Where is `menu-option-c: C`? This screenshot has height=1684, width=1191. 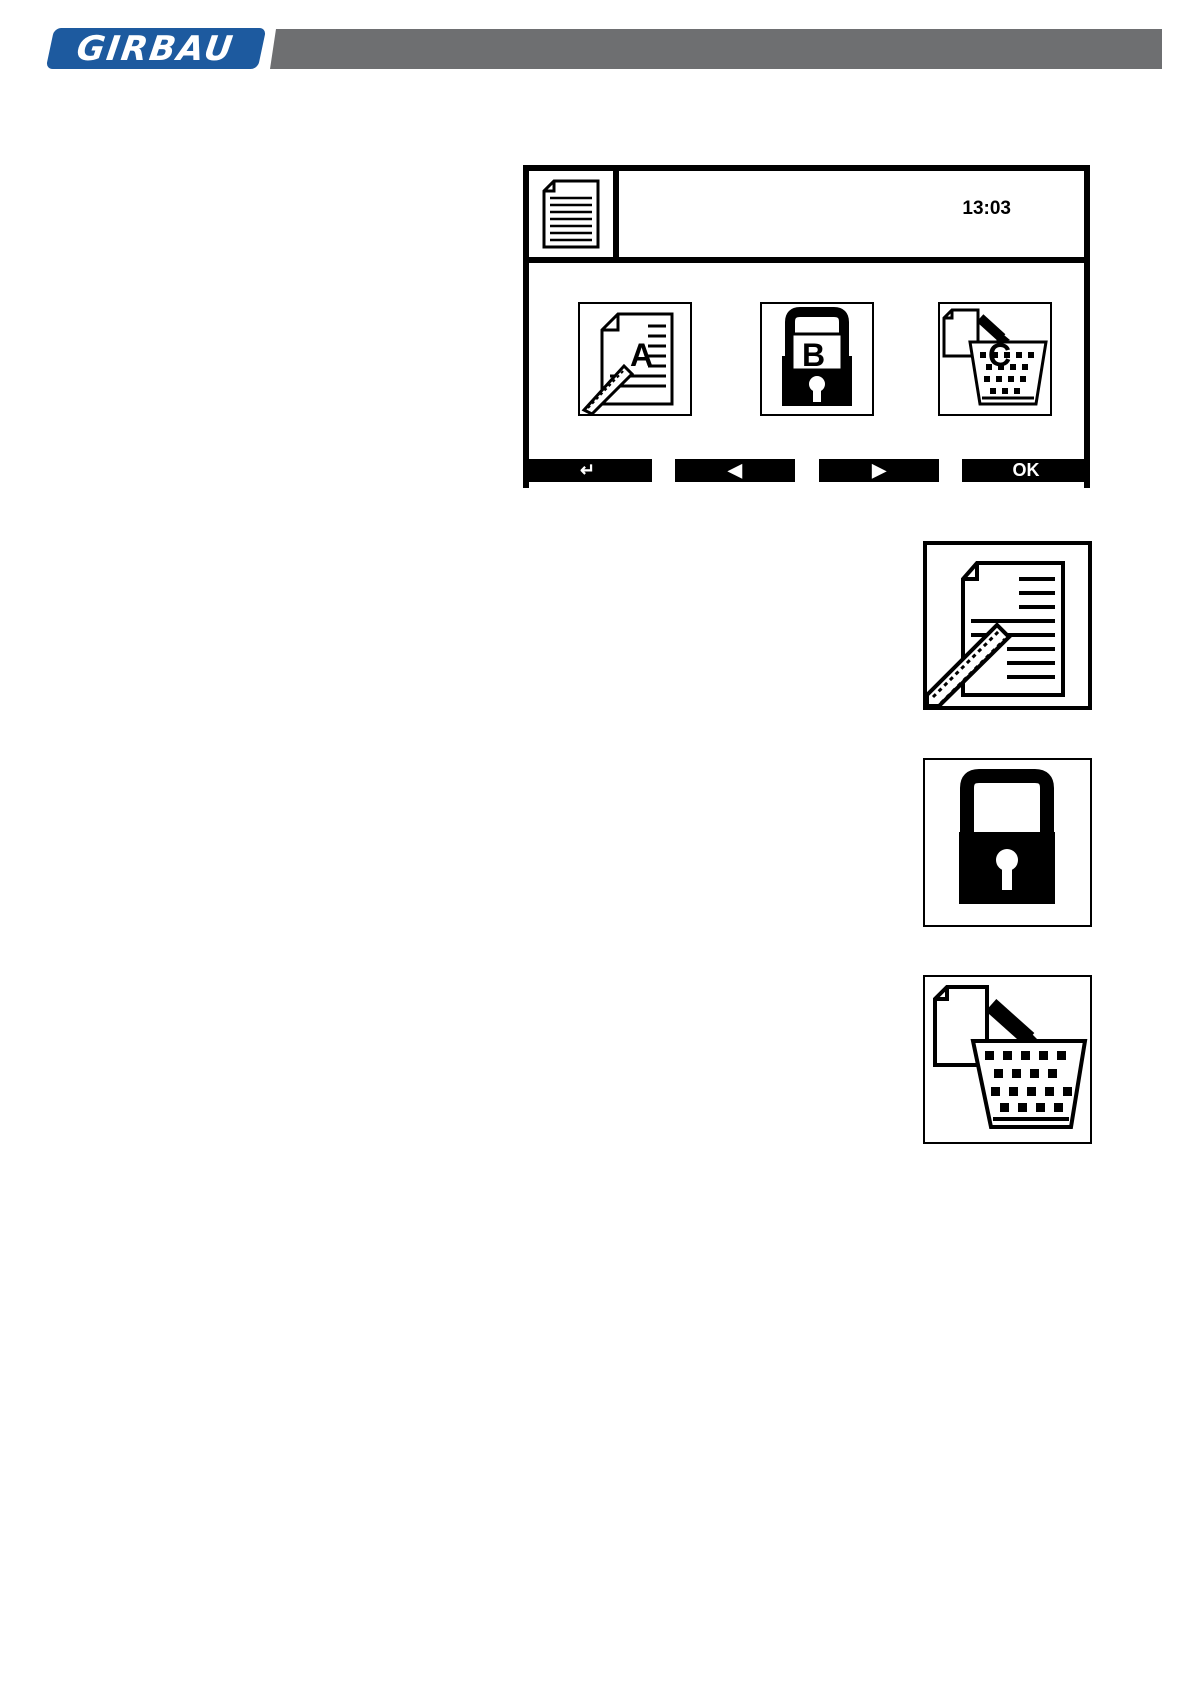
menu-option-c: C is located at coordinates (995, 359).